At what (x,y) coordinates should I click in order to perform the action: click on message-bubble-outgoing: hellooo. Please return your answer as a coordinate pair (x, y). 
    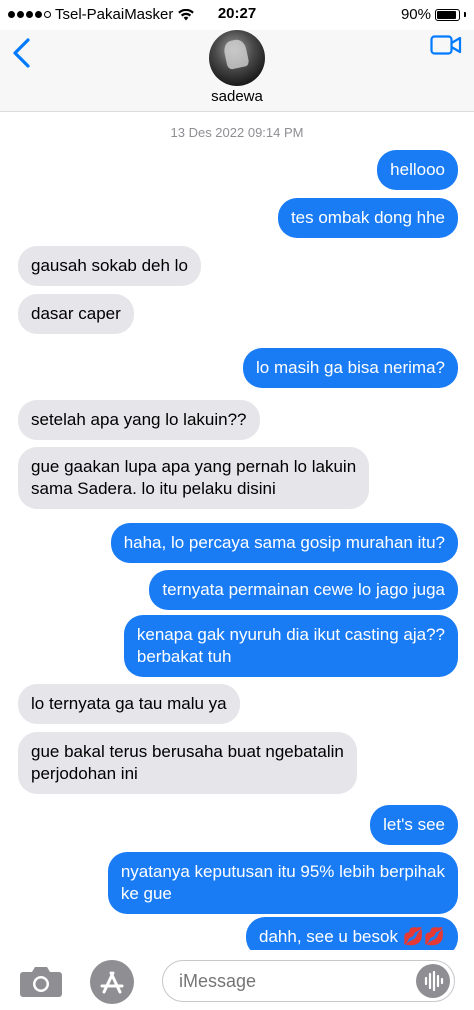
    Looking at the image, I should click on (417, 170).